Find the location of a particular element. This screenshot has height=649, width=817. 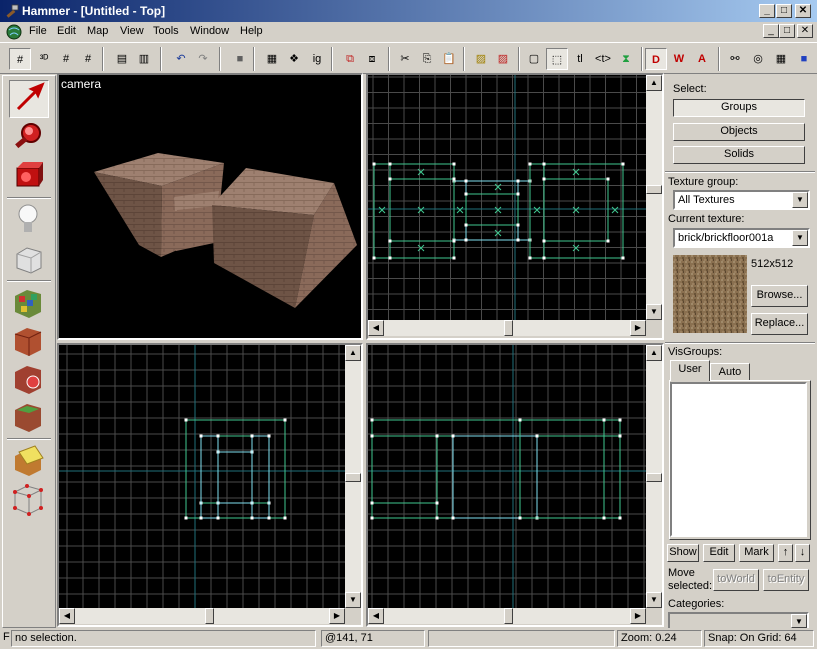

side-viewport-hscroll: ◀ ▶ is located at coordinates (507, 616).